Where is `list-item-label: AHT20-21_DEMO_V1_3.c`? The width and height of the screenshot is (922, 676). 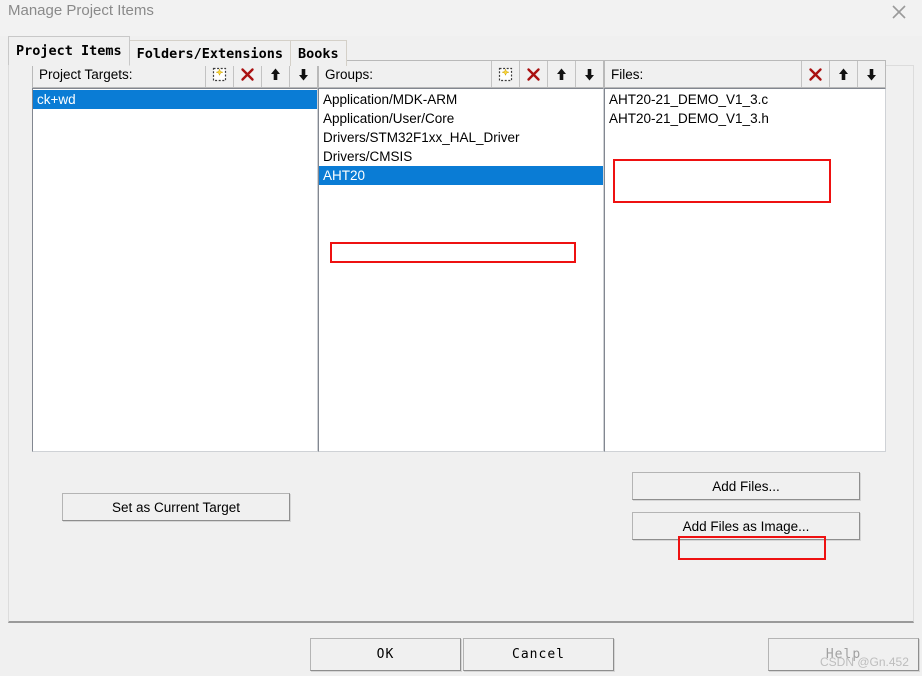 list-item-label: AHT20-21_DEMO_V1_3.c is located at coordinates (689, 99).